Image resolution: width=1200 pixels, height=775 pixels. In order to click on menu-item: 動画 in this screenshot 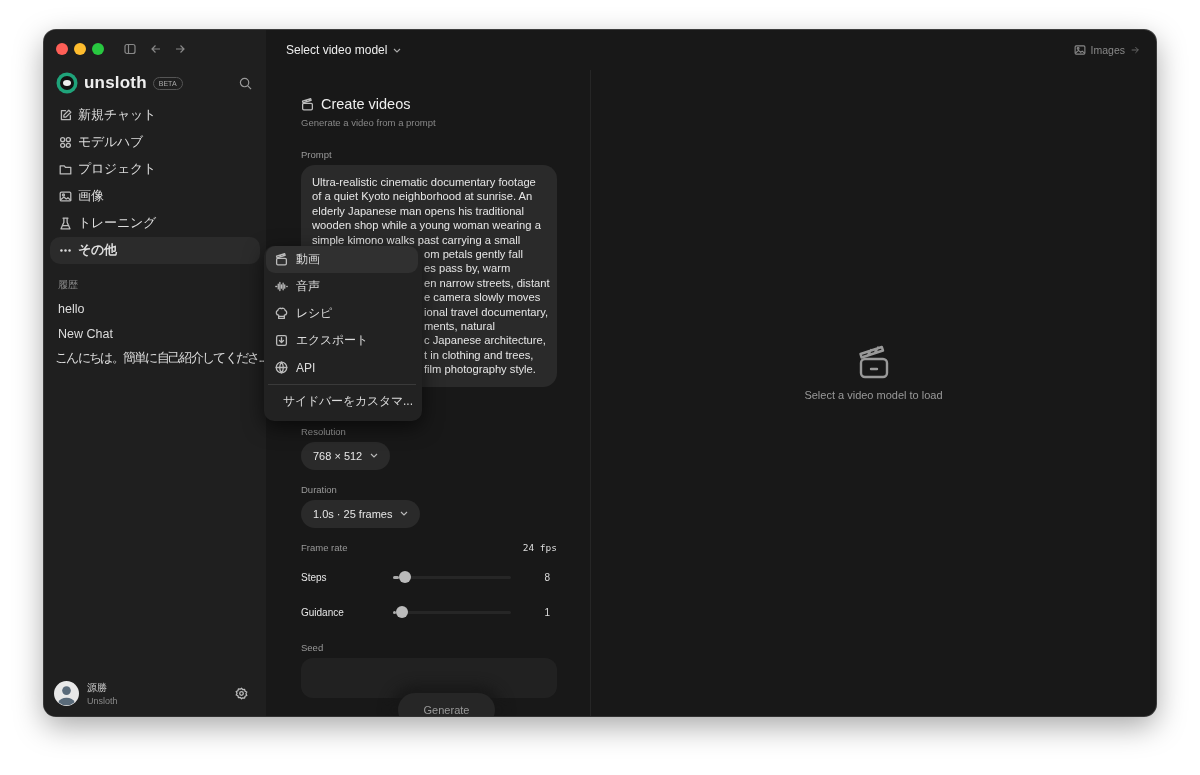, I will do `click(342, 259)`.